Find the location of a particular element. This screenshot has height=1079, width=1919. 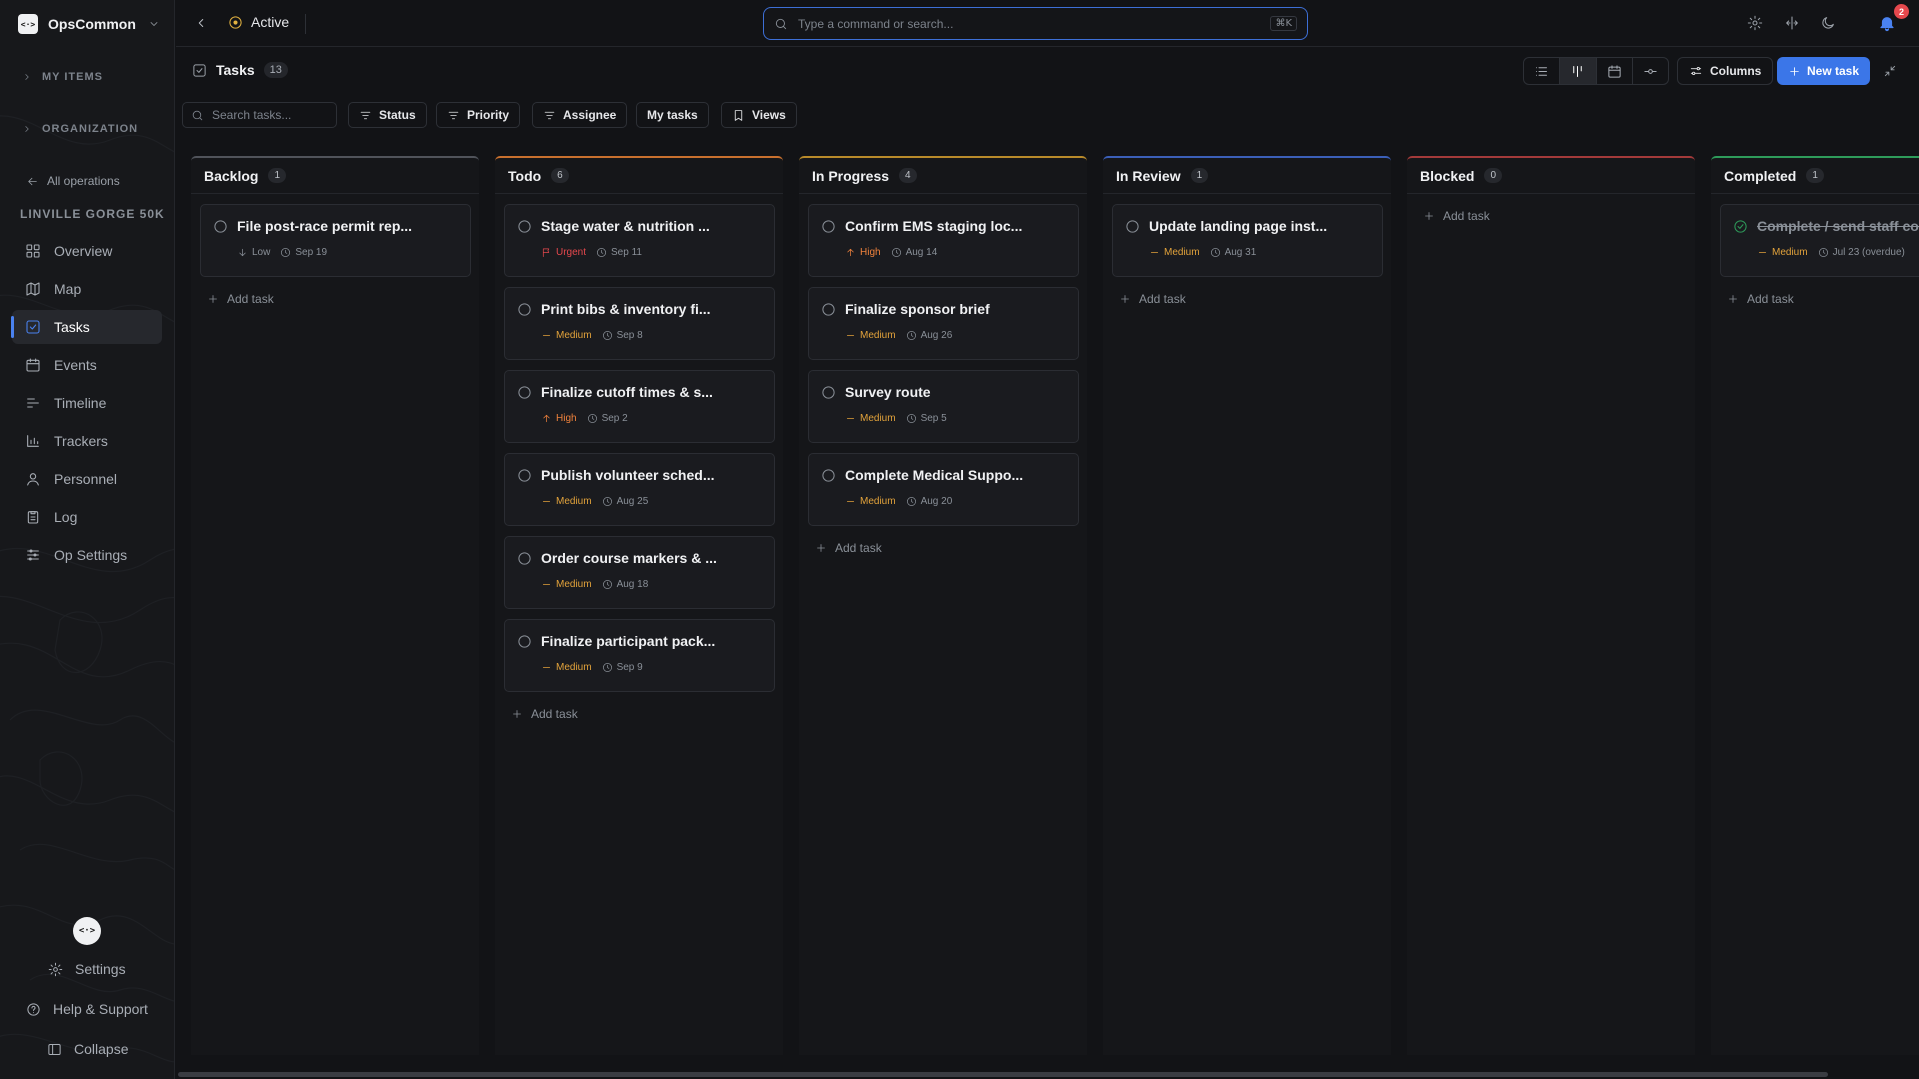

notifications-button is located at coordinates (1887, 23).